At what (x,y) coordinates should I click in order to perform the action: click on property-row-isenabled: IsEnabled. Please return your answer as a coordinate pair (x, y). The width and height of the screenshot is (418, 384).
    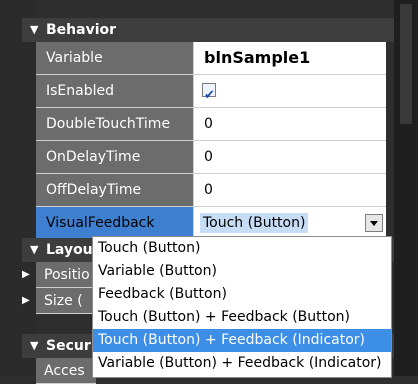
    Looking at the image, I should click on (211, 93).